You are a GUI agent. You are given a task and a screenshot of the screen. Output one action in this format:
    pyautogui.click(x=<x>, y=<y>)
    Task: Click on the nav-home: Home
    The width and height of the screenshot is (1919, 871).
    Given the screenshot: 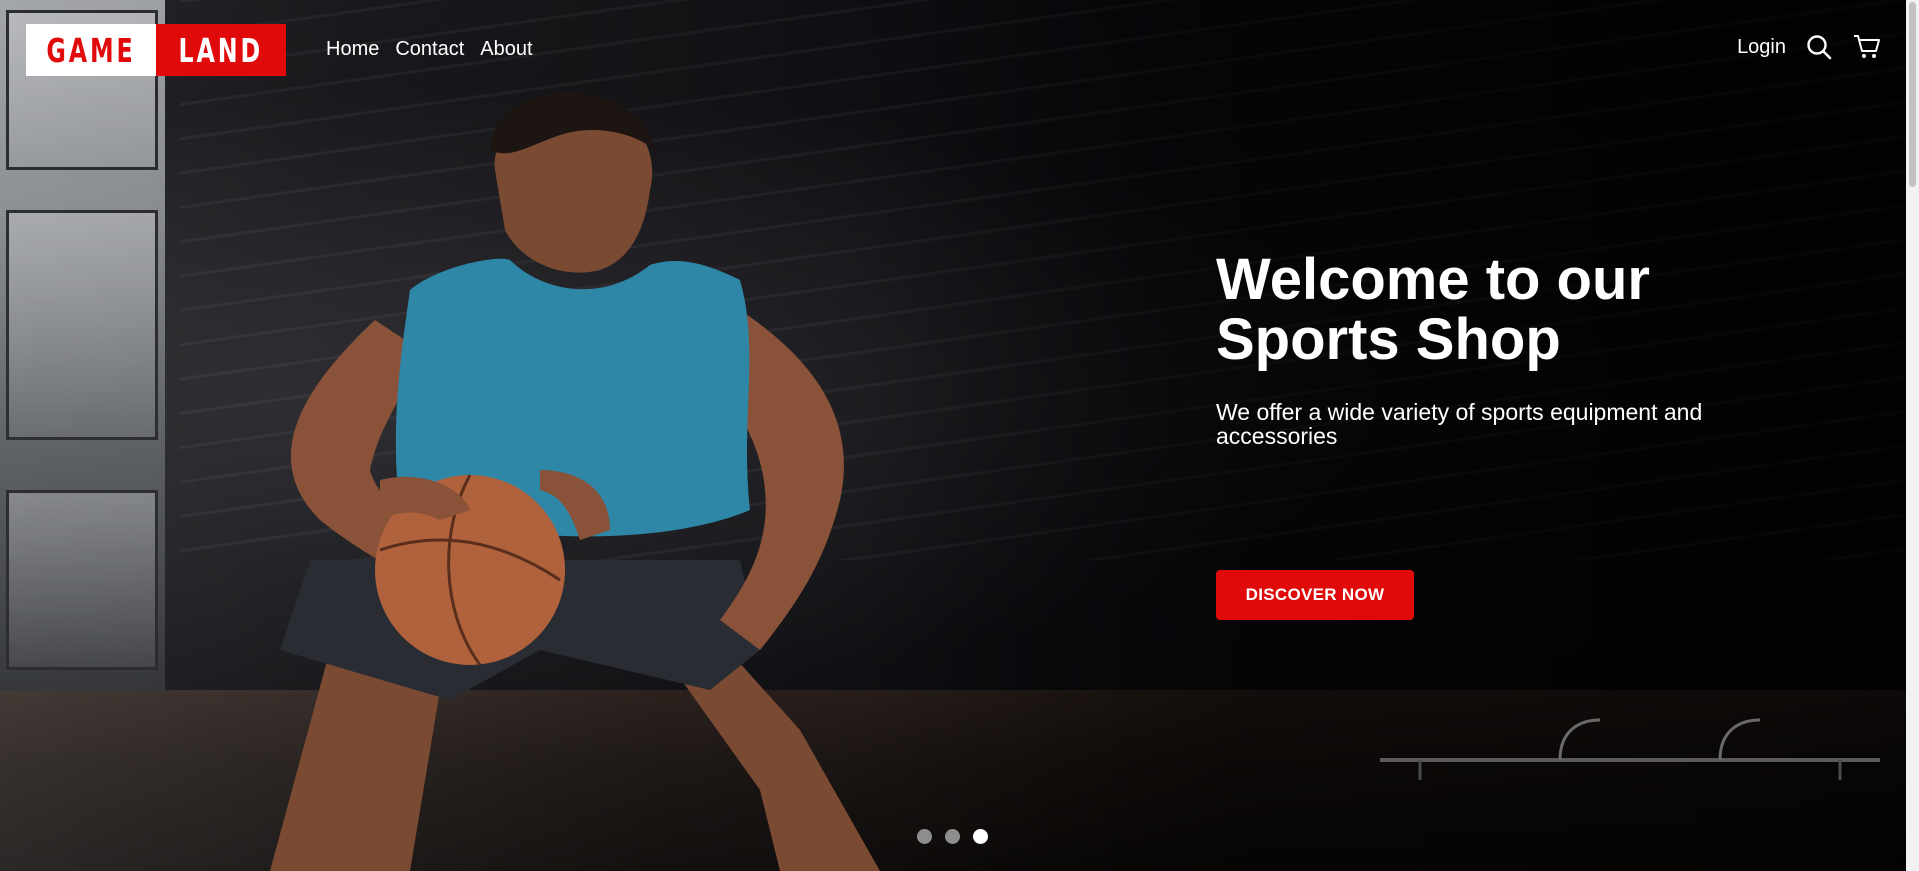 What is the action you would take?
    pyautogui.click(x=352, y=49)
    